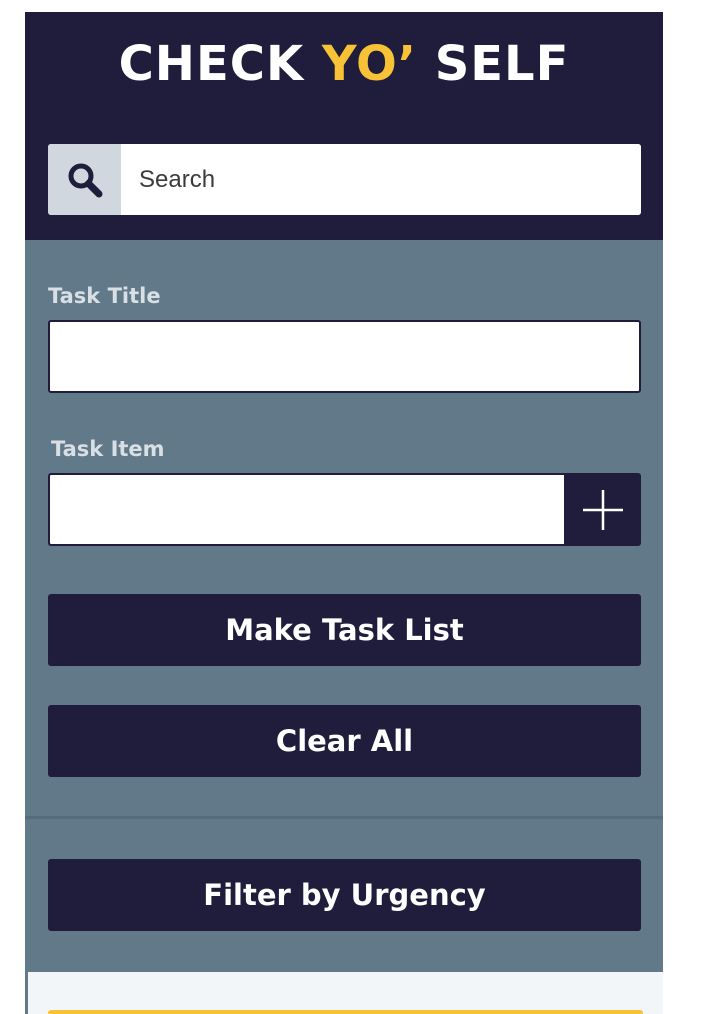 The height and width of the screenshot is (1014, 710). What do you see at coordinates (381, 179) in the screenshot?
I see `search-input` at bounding box center [381, 179].